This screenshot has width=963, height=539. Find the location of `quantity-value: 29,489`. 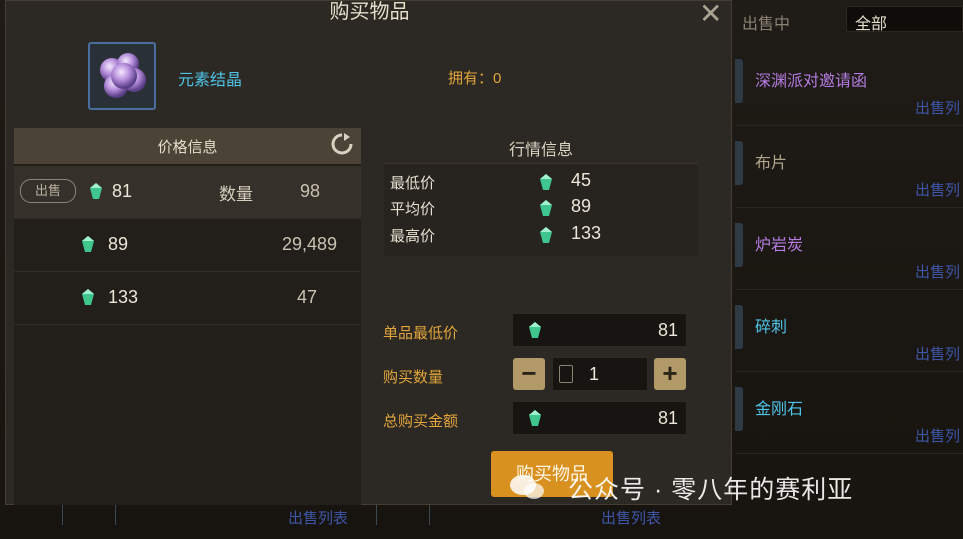

quantity-value: 29,489 is located at coordinates (309, 244).